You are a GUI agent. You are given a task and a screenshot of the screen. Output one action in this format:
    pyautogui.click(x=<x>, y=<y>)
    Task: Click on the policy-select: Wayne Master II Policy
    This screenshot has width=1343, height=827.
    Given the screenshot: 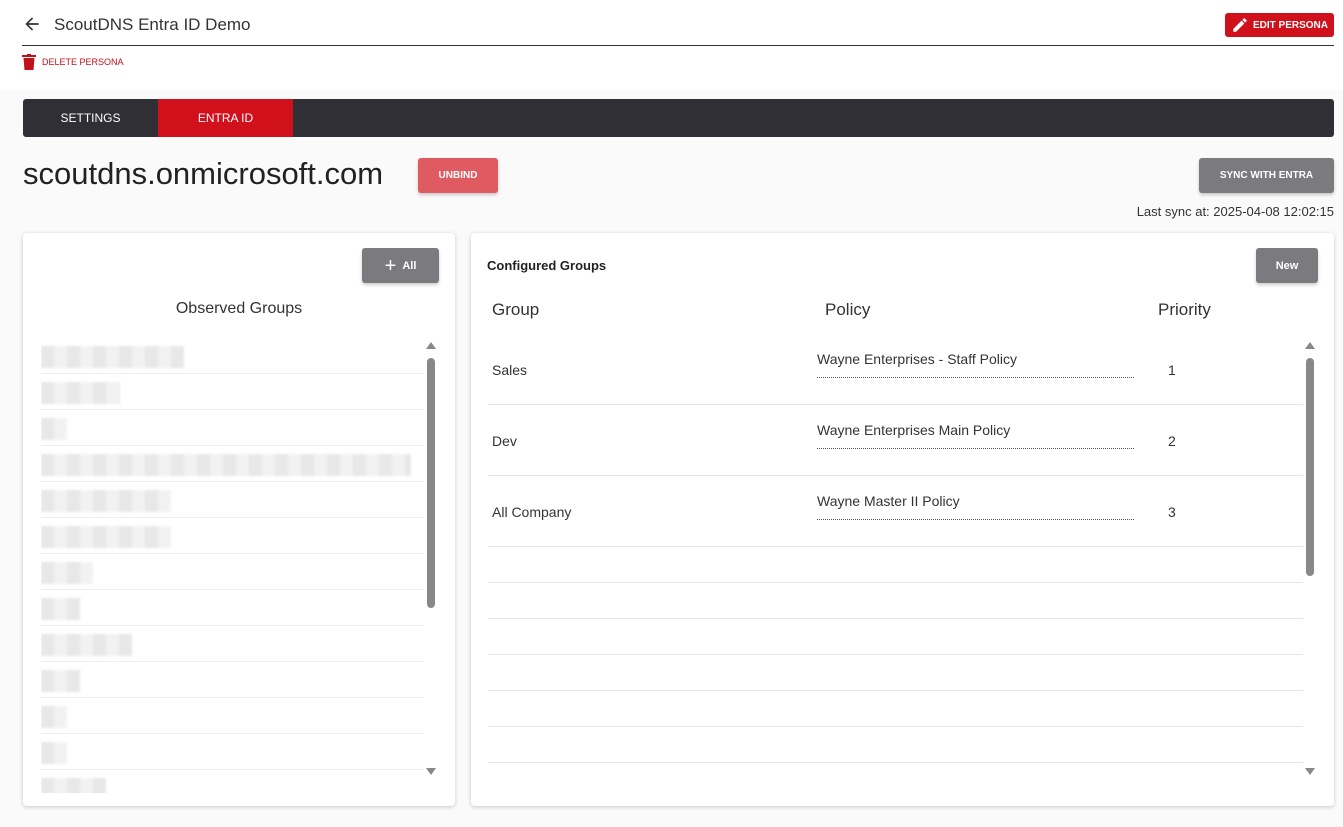 What is the action you would take?
    pyautogui.click(x=975, y=506)
    